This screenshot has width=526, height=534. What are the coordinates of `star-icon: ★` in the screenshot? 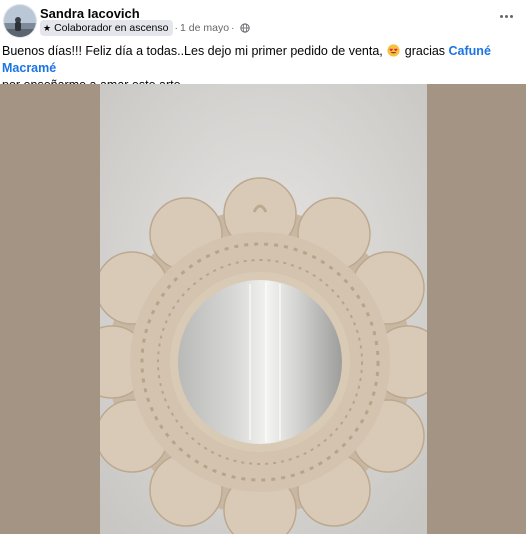 It's located at (47, 27).